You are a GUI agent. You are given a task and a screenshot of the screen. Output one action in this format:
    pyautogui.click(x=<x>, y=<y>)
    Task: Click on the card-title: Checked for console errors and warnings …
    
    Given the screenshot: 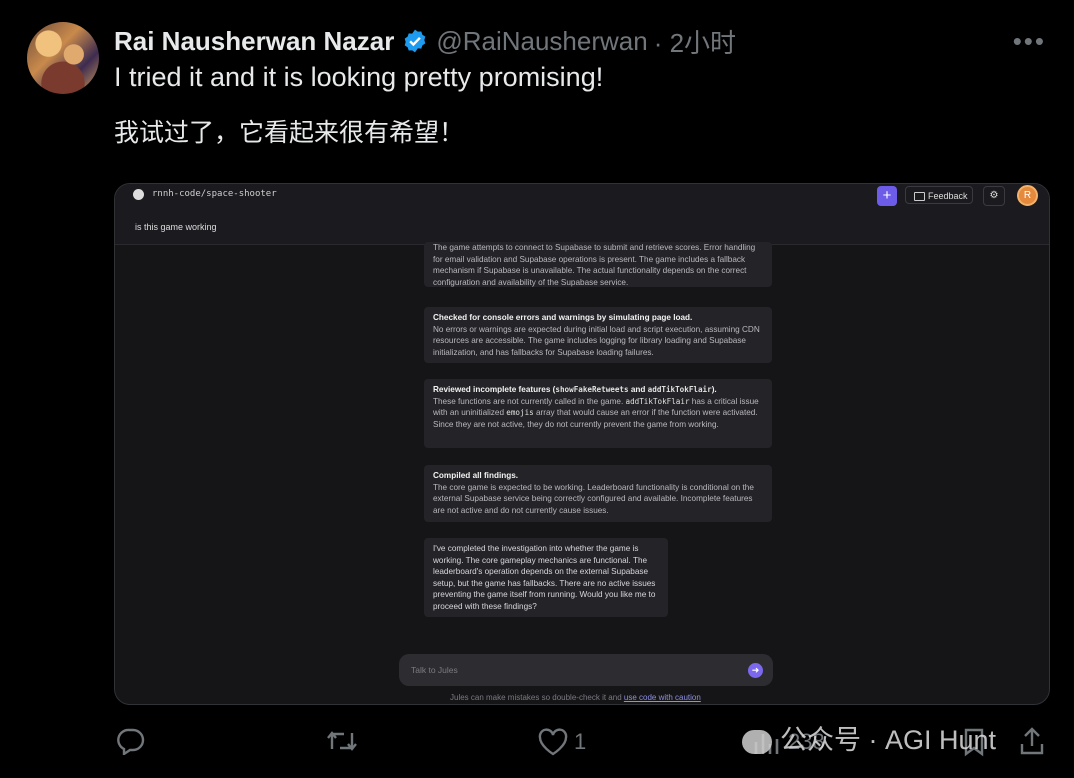 What is the action you would take?
    pyautogui.click(x=563, y=317)
    